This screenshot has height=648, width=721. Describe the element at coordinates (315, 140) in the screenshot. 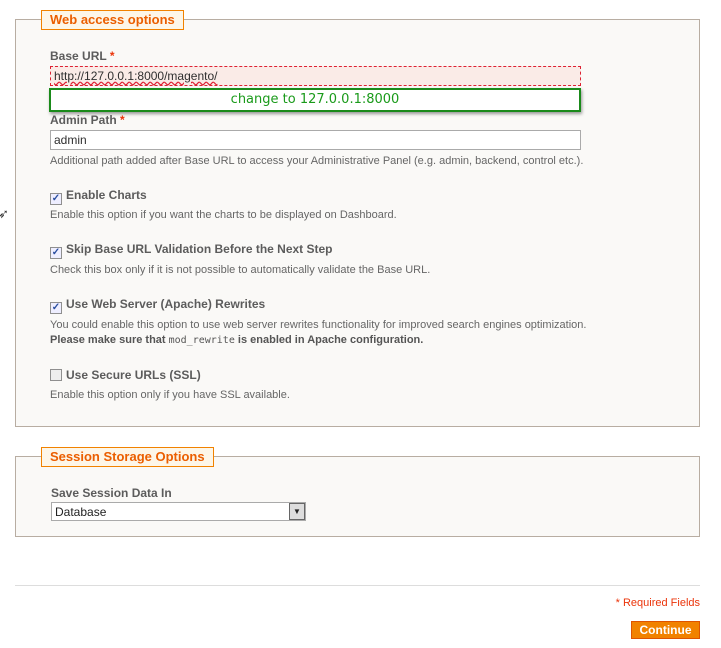

I see `admin-path-input: admin` at that location.